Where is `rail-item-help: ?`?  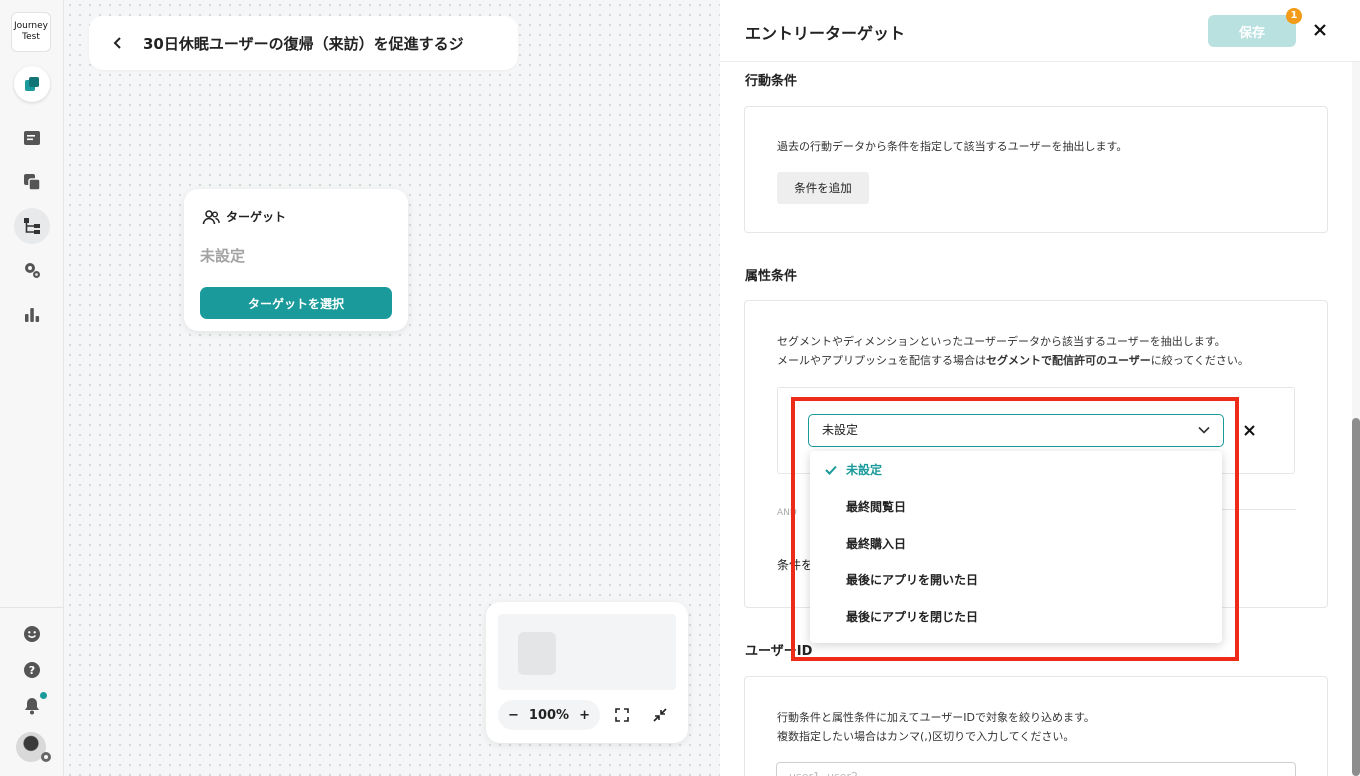
rail-item-help: ? is located at coordinates (32, 670).